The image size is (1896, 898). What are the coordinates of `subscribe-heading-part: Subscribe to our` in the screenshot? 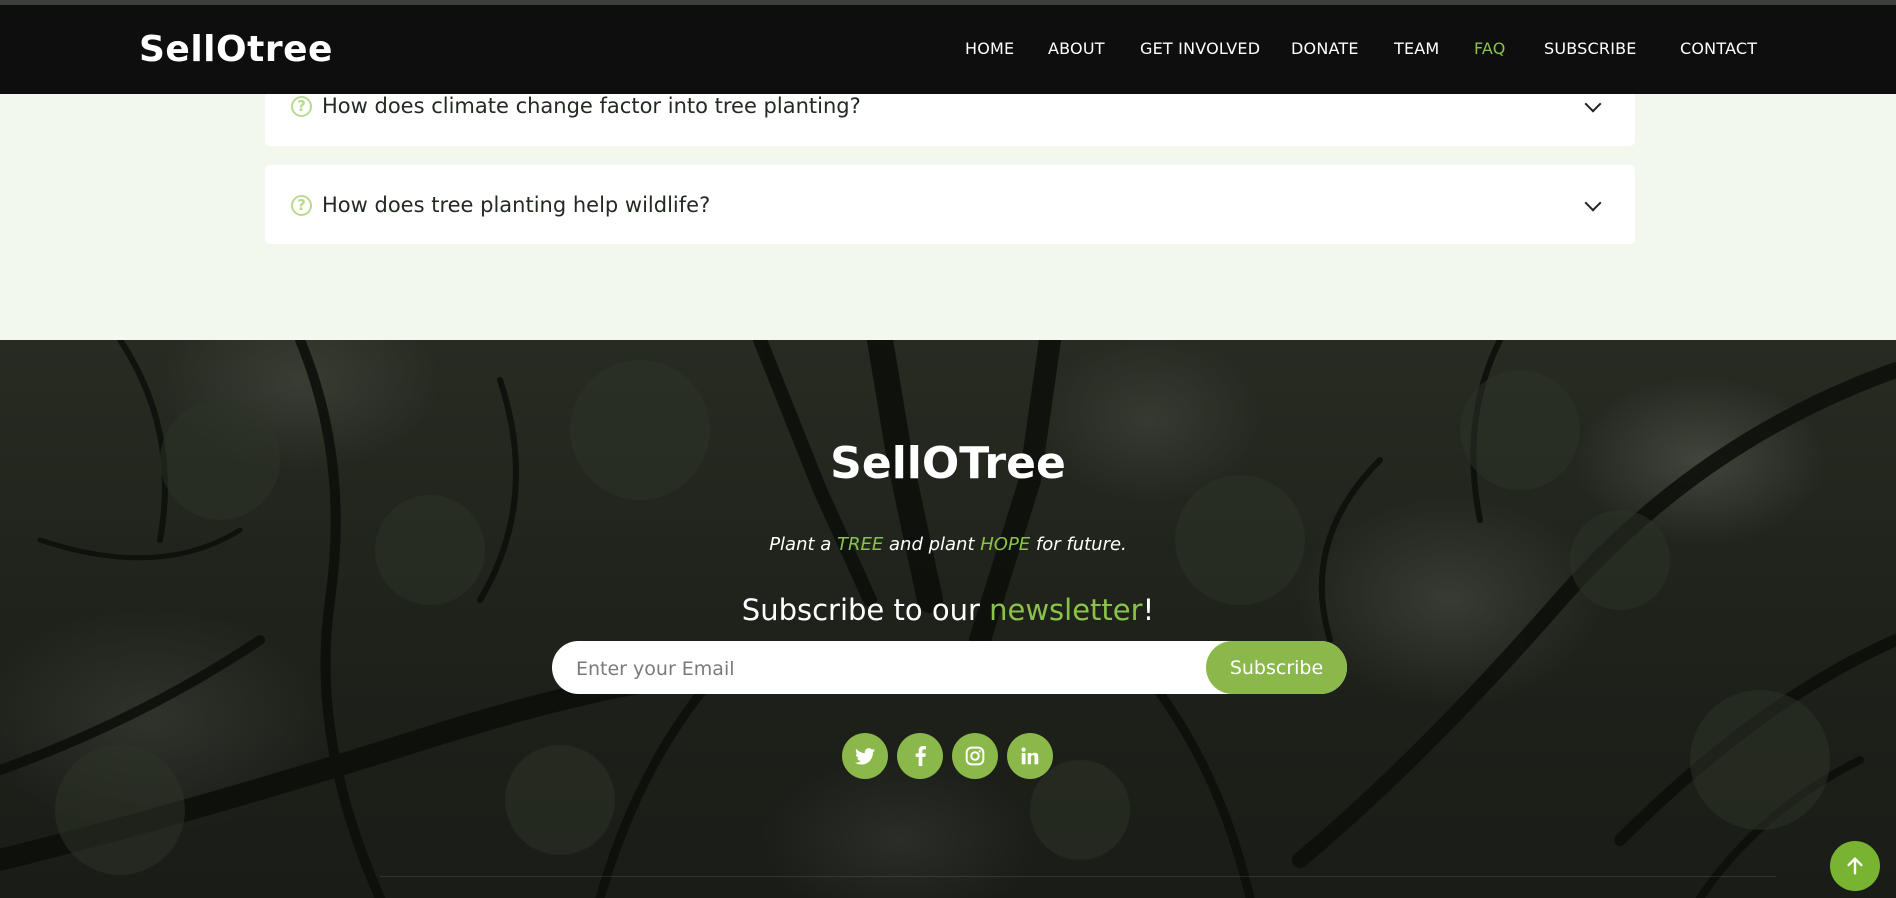 It's located at (865, 610).